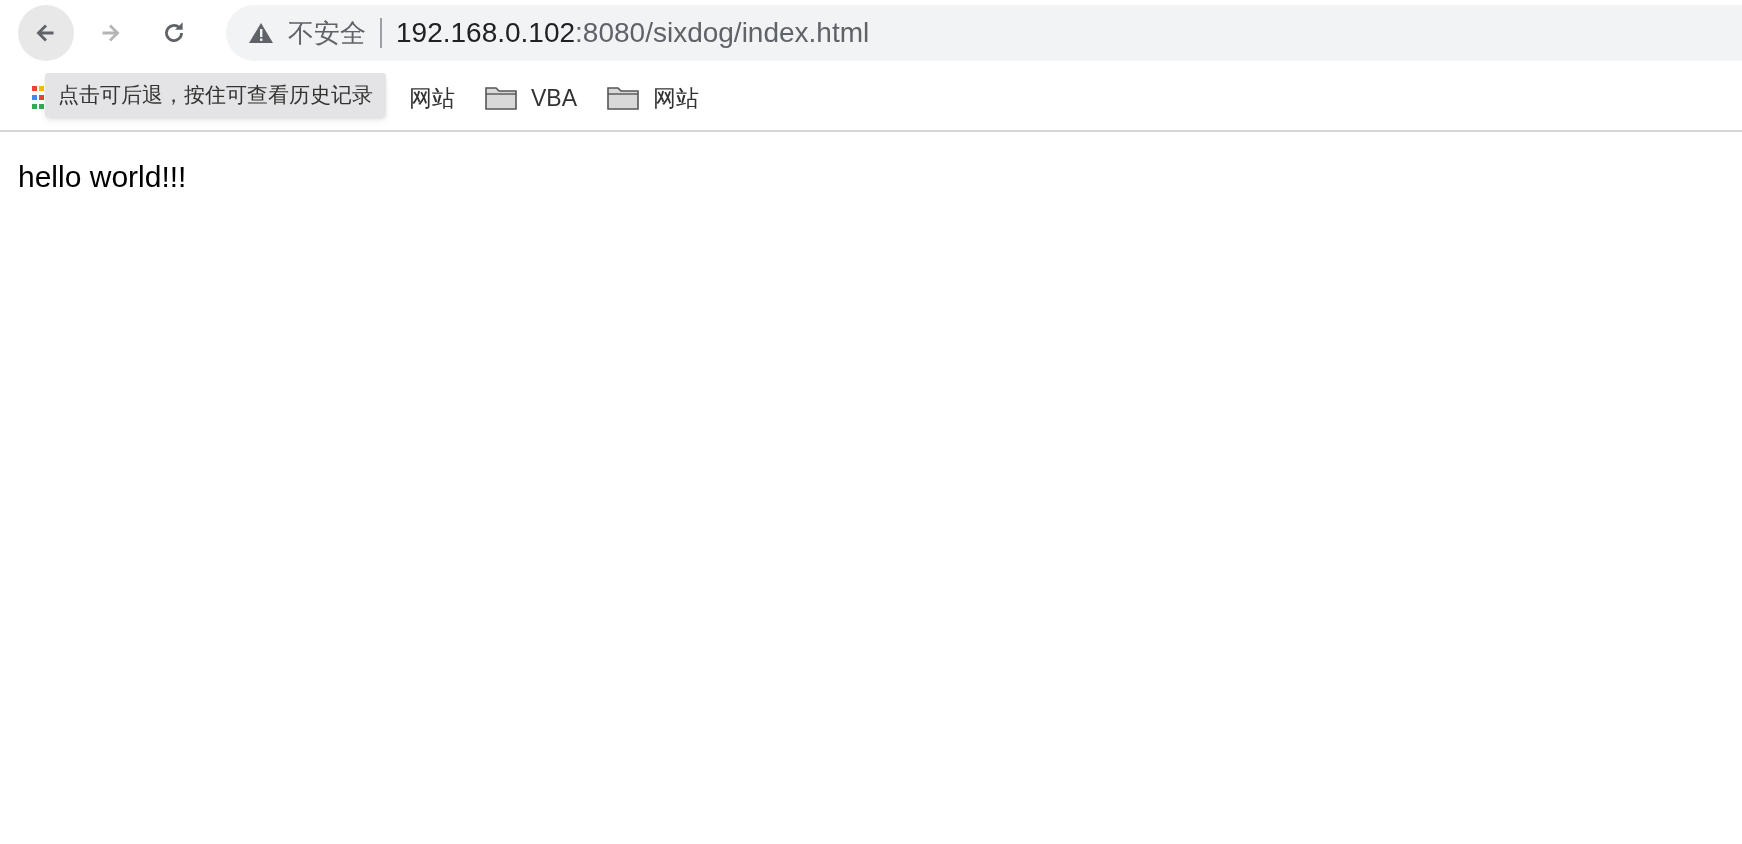  Describe the element at coordinates (327, 33) in the screenshot. I see `security-label: 不安全` at that location.